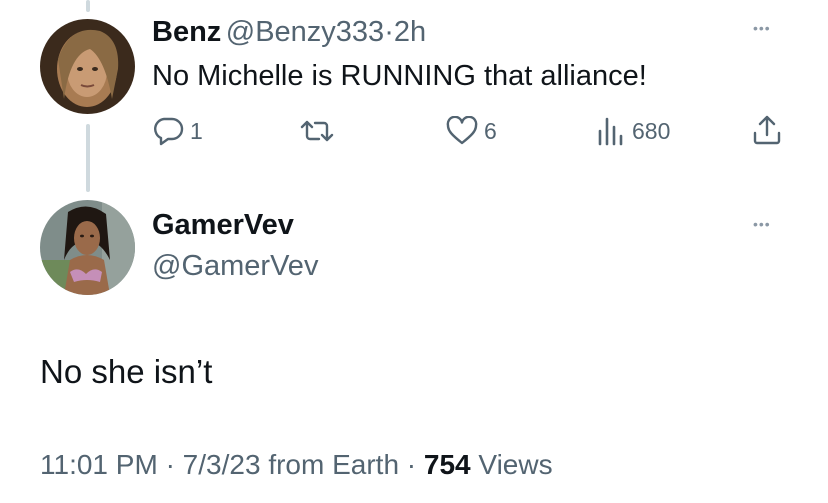  Describe the element at coordinates (99, 464) in the screenshot. I see `tweet-time: 11:01 PM` at that location.